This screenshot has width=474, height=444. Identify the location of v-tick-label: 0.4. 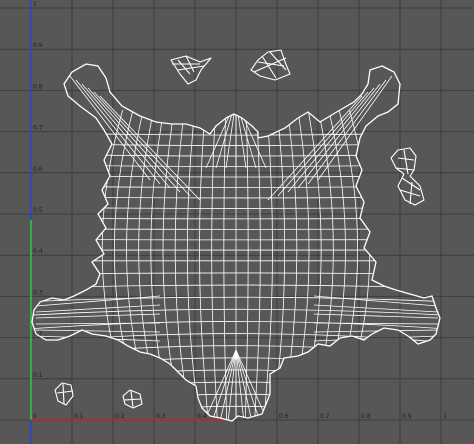
(38, 251).